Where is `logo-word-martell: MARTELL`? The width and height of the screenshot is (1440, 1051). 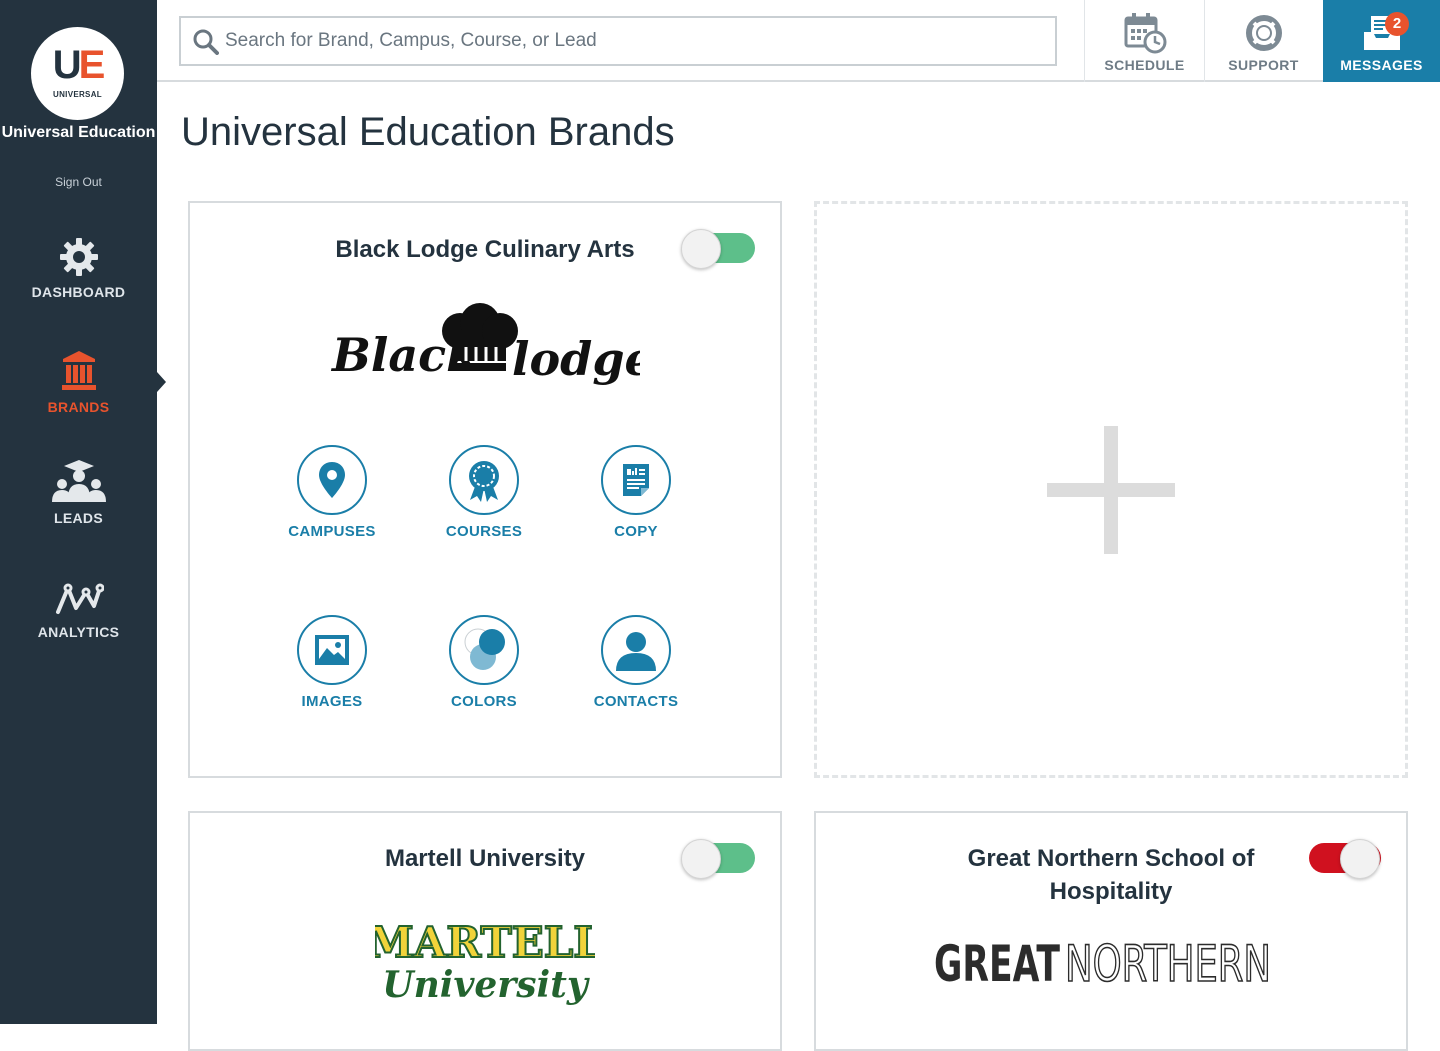 logo-word-martell: MARTELL is located at coordinates (485, 942).